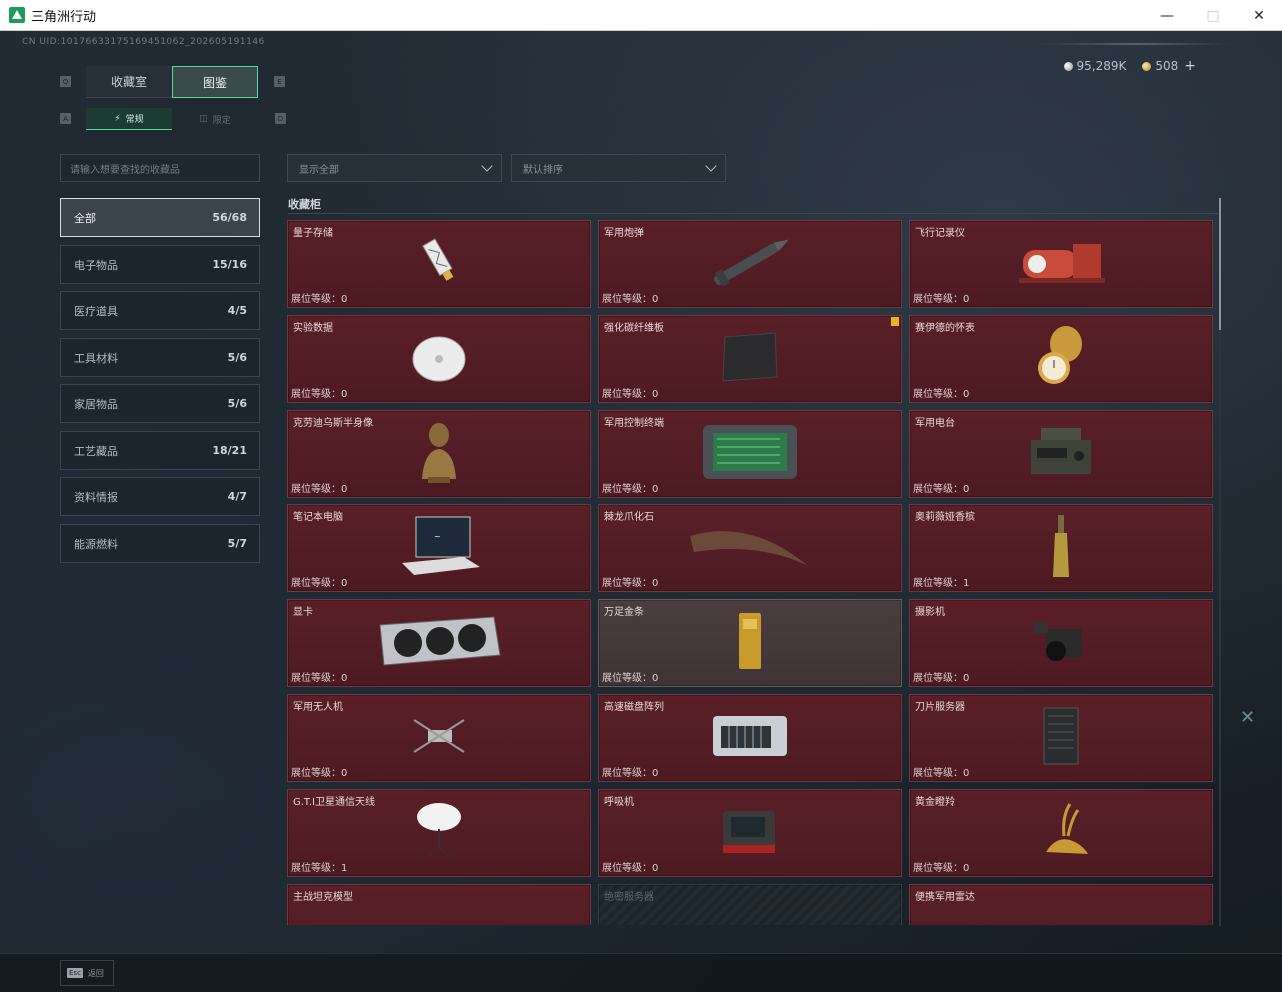  Describe the element at coordinates (930, 612) in the screenshot. I see `item-name: 摄影机` at that location.